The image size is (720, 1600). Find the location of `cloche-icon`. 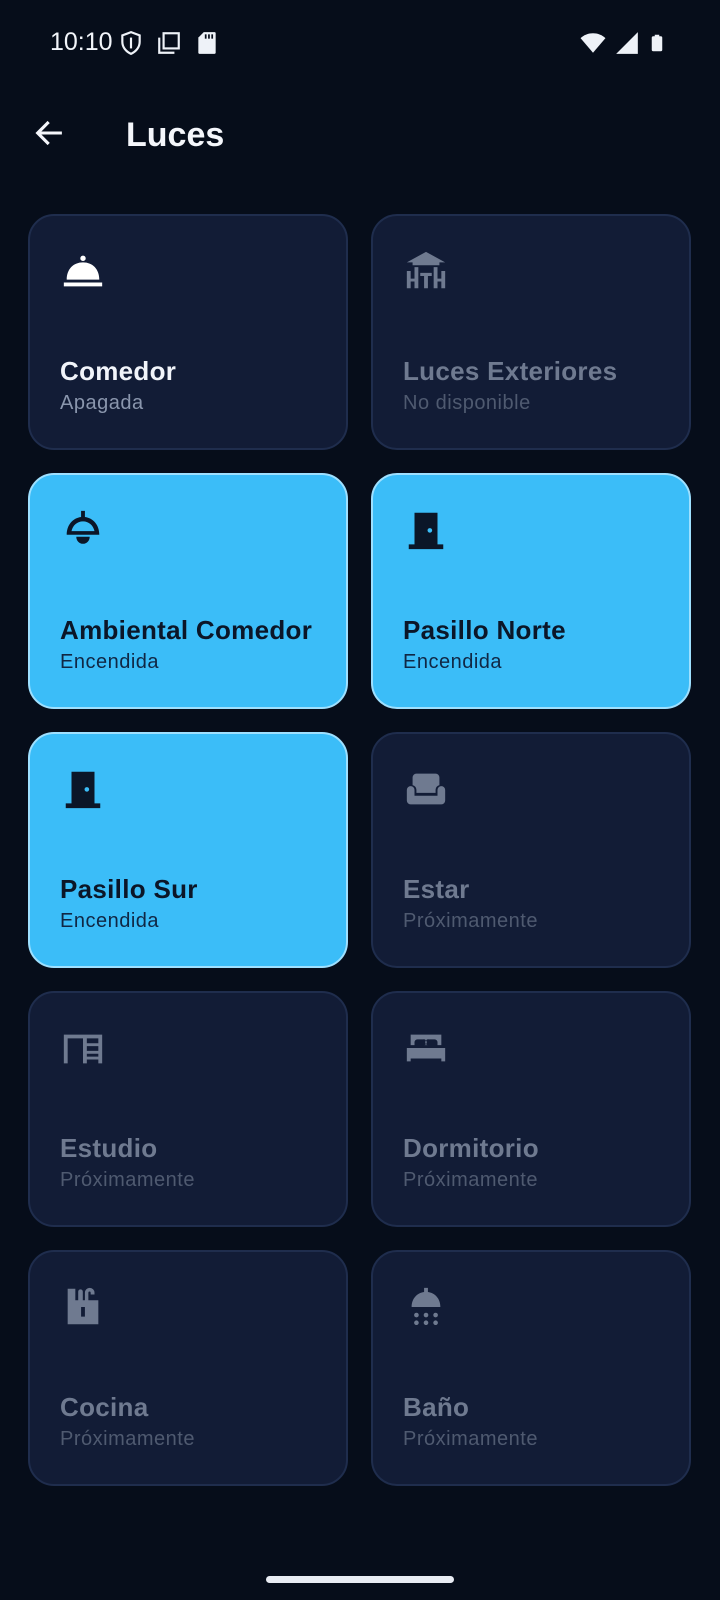

cloche-icon is located at coordinates (83, 271).